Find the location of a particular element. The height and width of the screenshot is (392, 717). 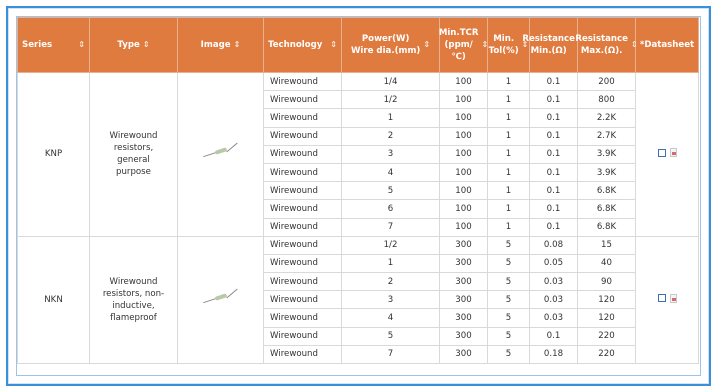

column-header-content: Resistance Min.(Ω)⇕ is located at coordinates (553, 45).